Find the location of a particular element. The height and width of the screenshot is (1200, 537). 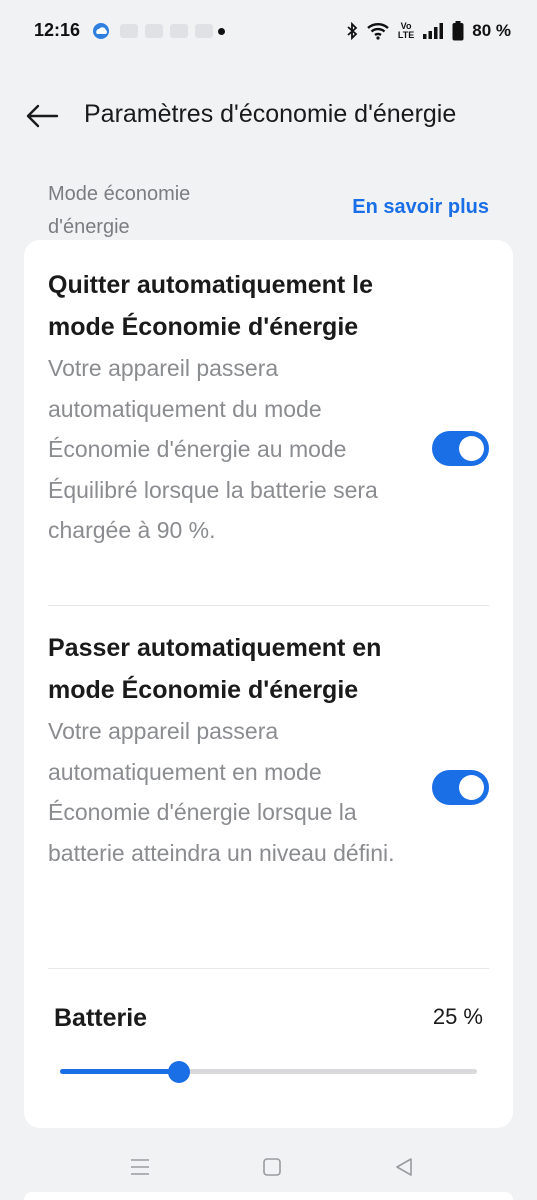

auto-exit-toggle is located at coordinates (460, 448).